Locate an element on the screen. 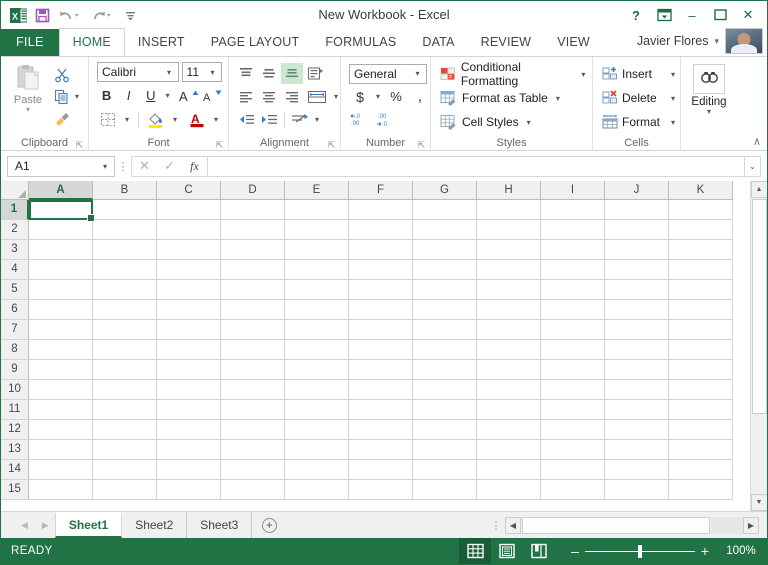  cell-C11 is located at coordinates (189, 410).